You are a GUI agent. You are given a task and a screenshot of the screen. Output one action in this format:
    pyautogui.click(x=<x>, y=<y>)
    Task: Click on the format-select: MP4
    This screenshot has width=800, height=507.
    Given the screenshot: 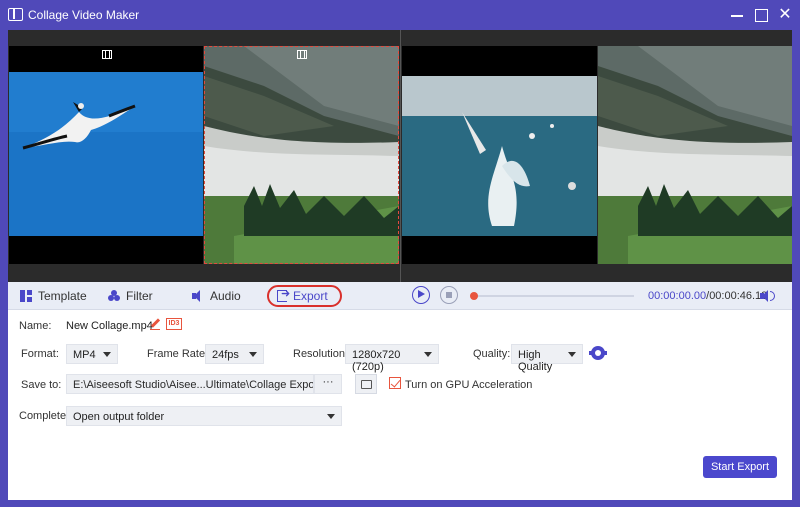 What is the action you would take?
    pyautogui.click(x=92, y=354)
    